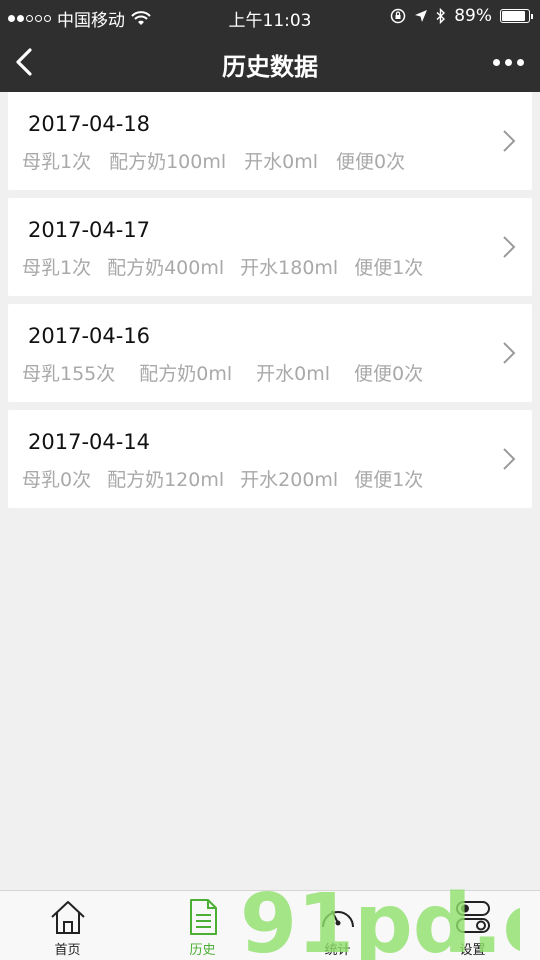 The width and height of the screenshot is (540, 960). I want to click on home-icon, so click(67, 917).